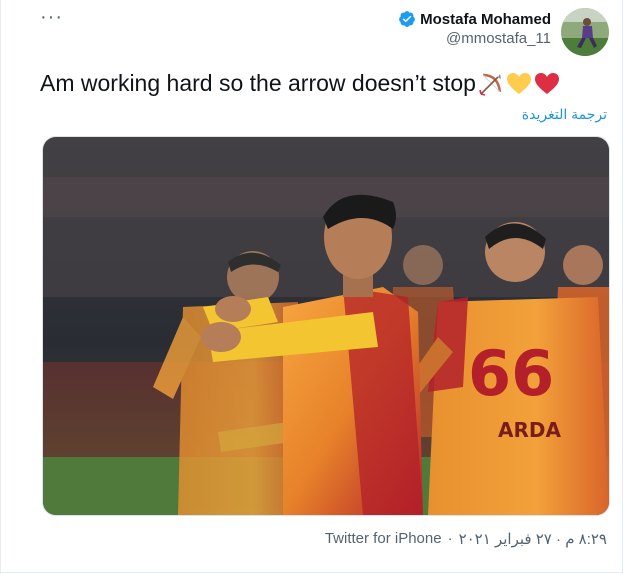 Image resolution: width=623 pixels, height=574 pixels. I want to click on frame-left-border, so click(0, 287).